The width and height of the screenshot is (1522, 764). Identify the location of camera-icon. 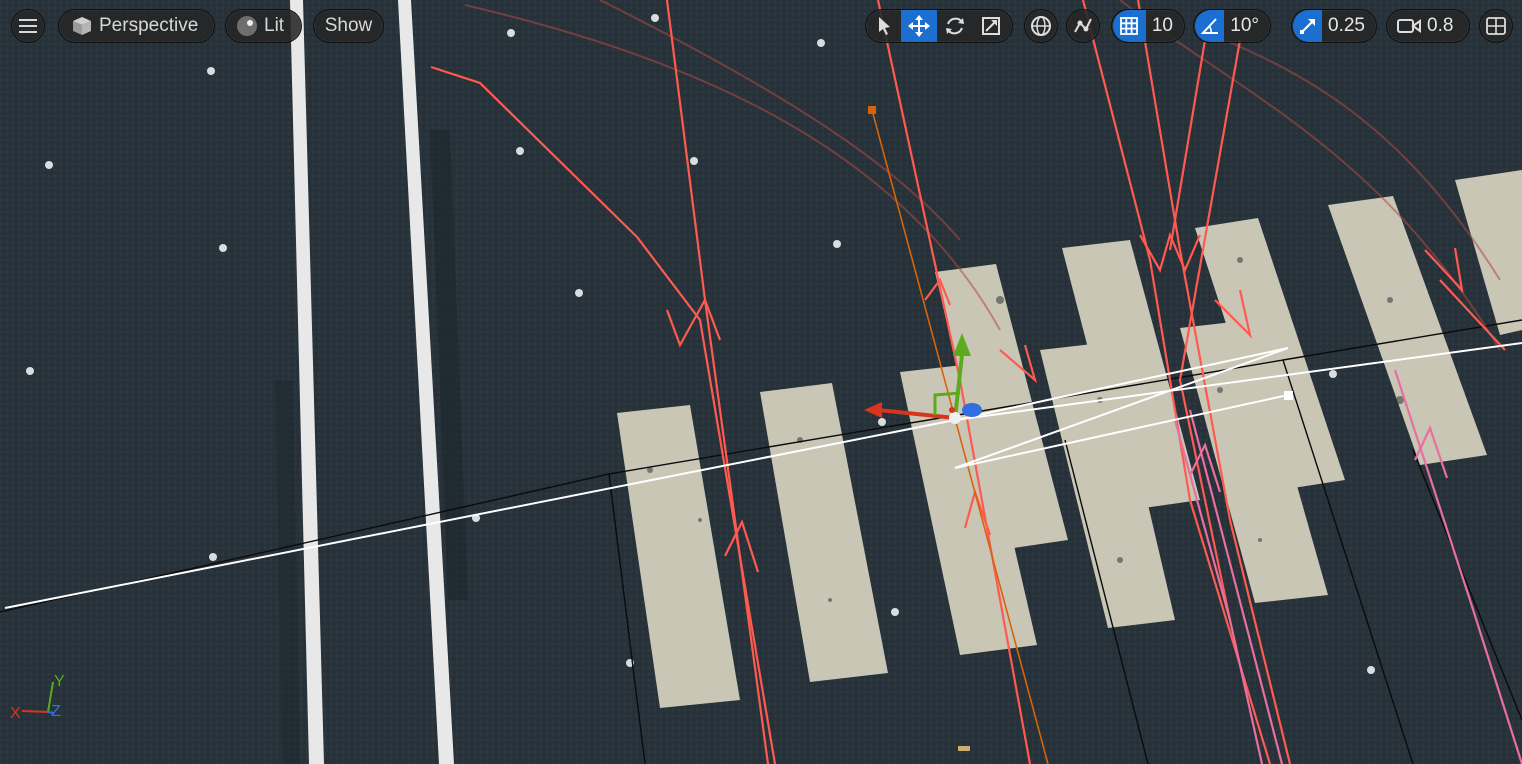
(1409, 26).